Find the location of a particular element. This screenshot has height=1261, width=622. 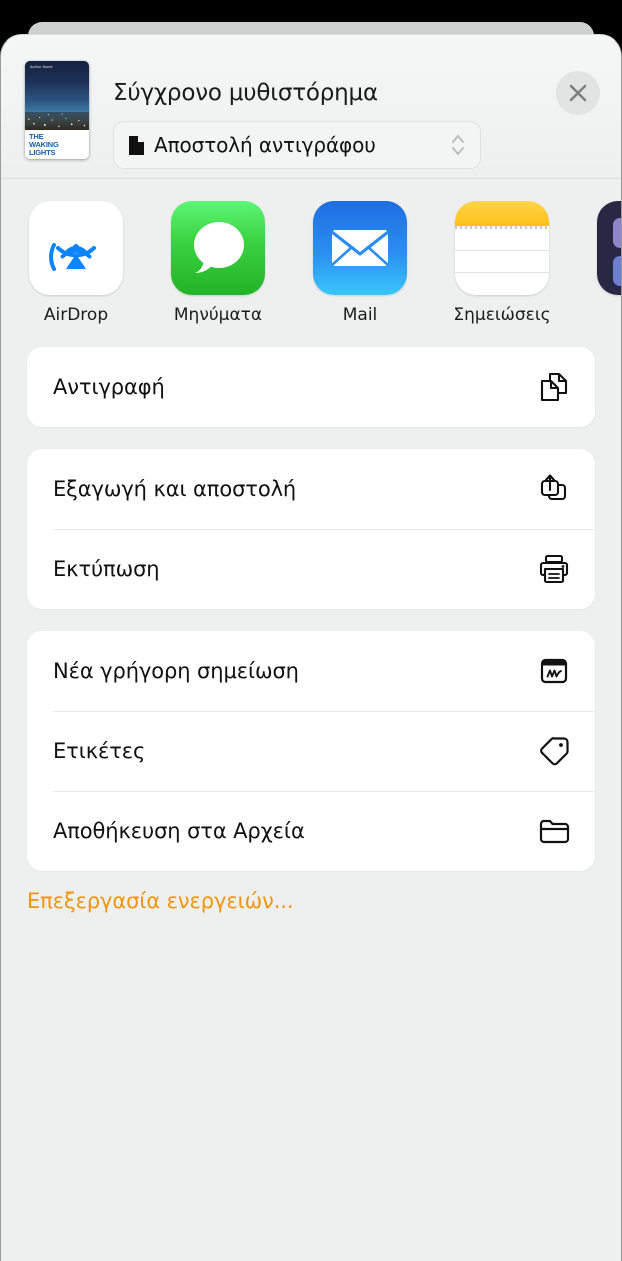

messages-icon is located at coordinates (218, 248).